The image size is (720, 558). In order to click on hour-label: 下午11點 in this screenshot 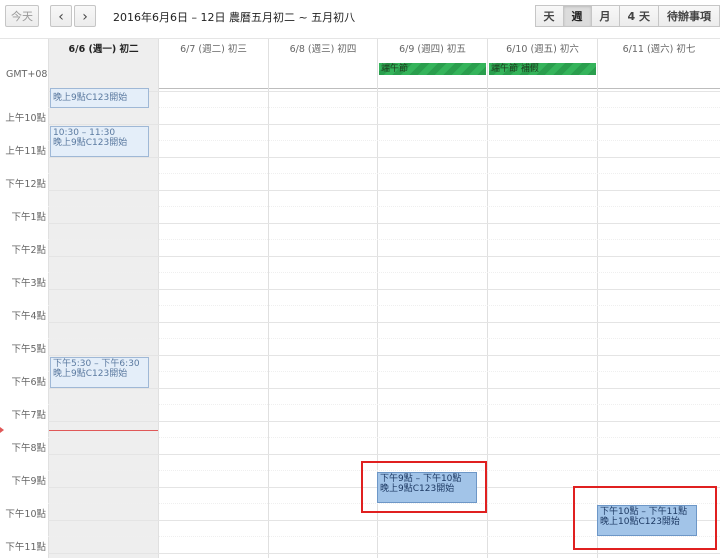, I will do `click(25, 547)`.